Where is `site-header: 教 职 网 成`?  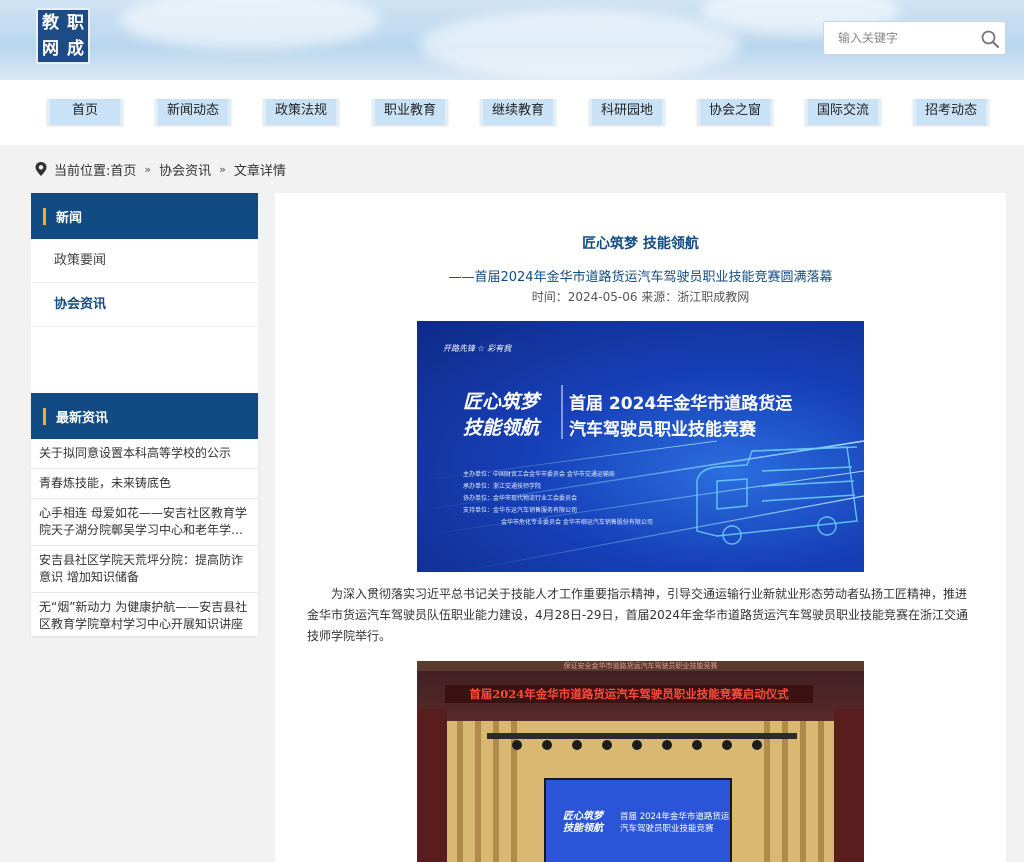 site-header: 教 职 网 成 is located at coordinates (512, 40).